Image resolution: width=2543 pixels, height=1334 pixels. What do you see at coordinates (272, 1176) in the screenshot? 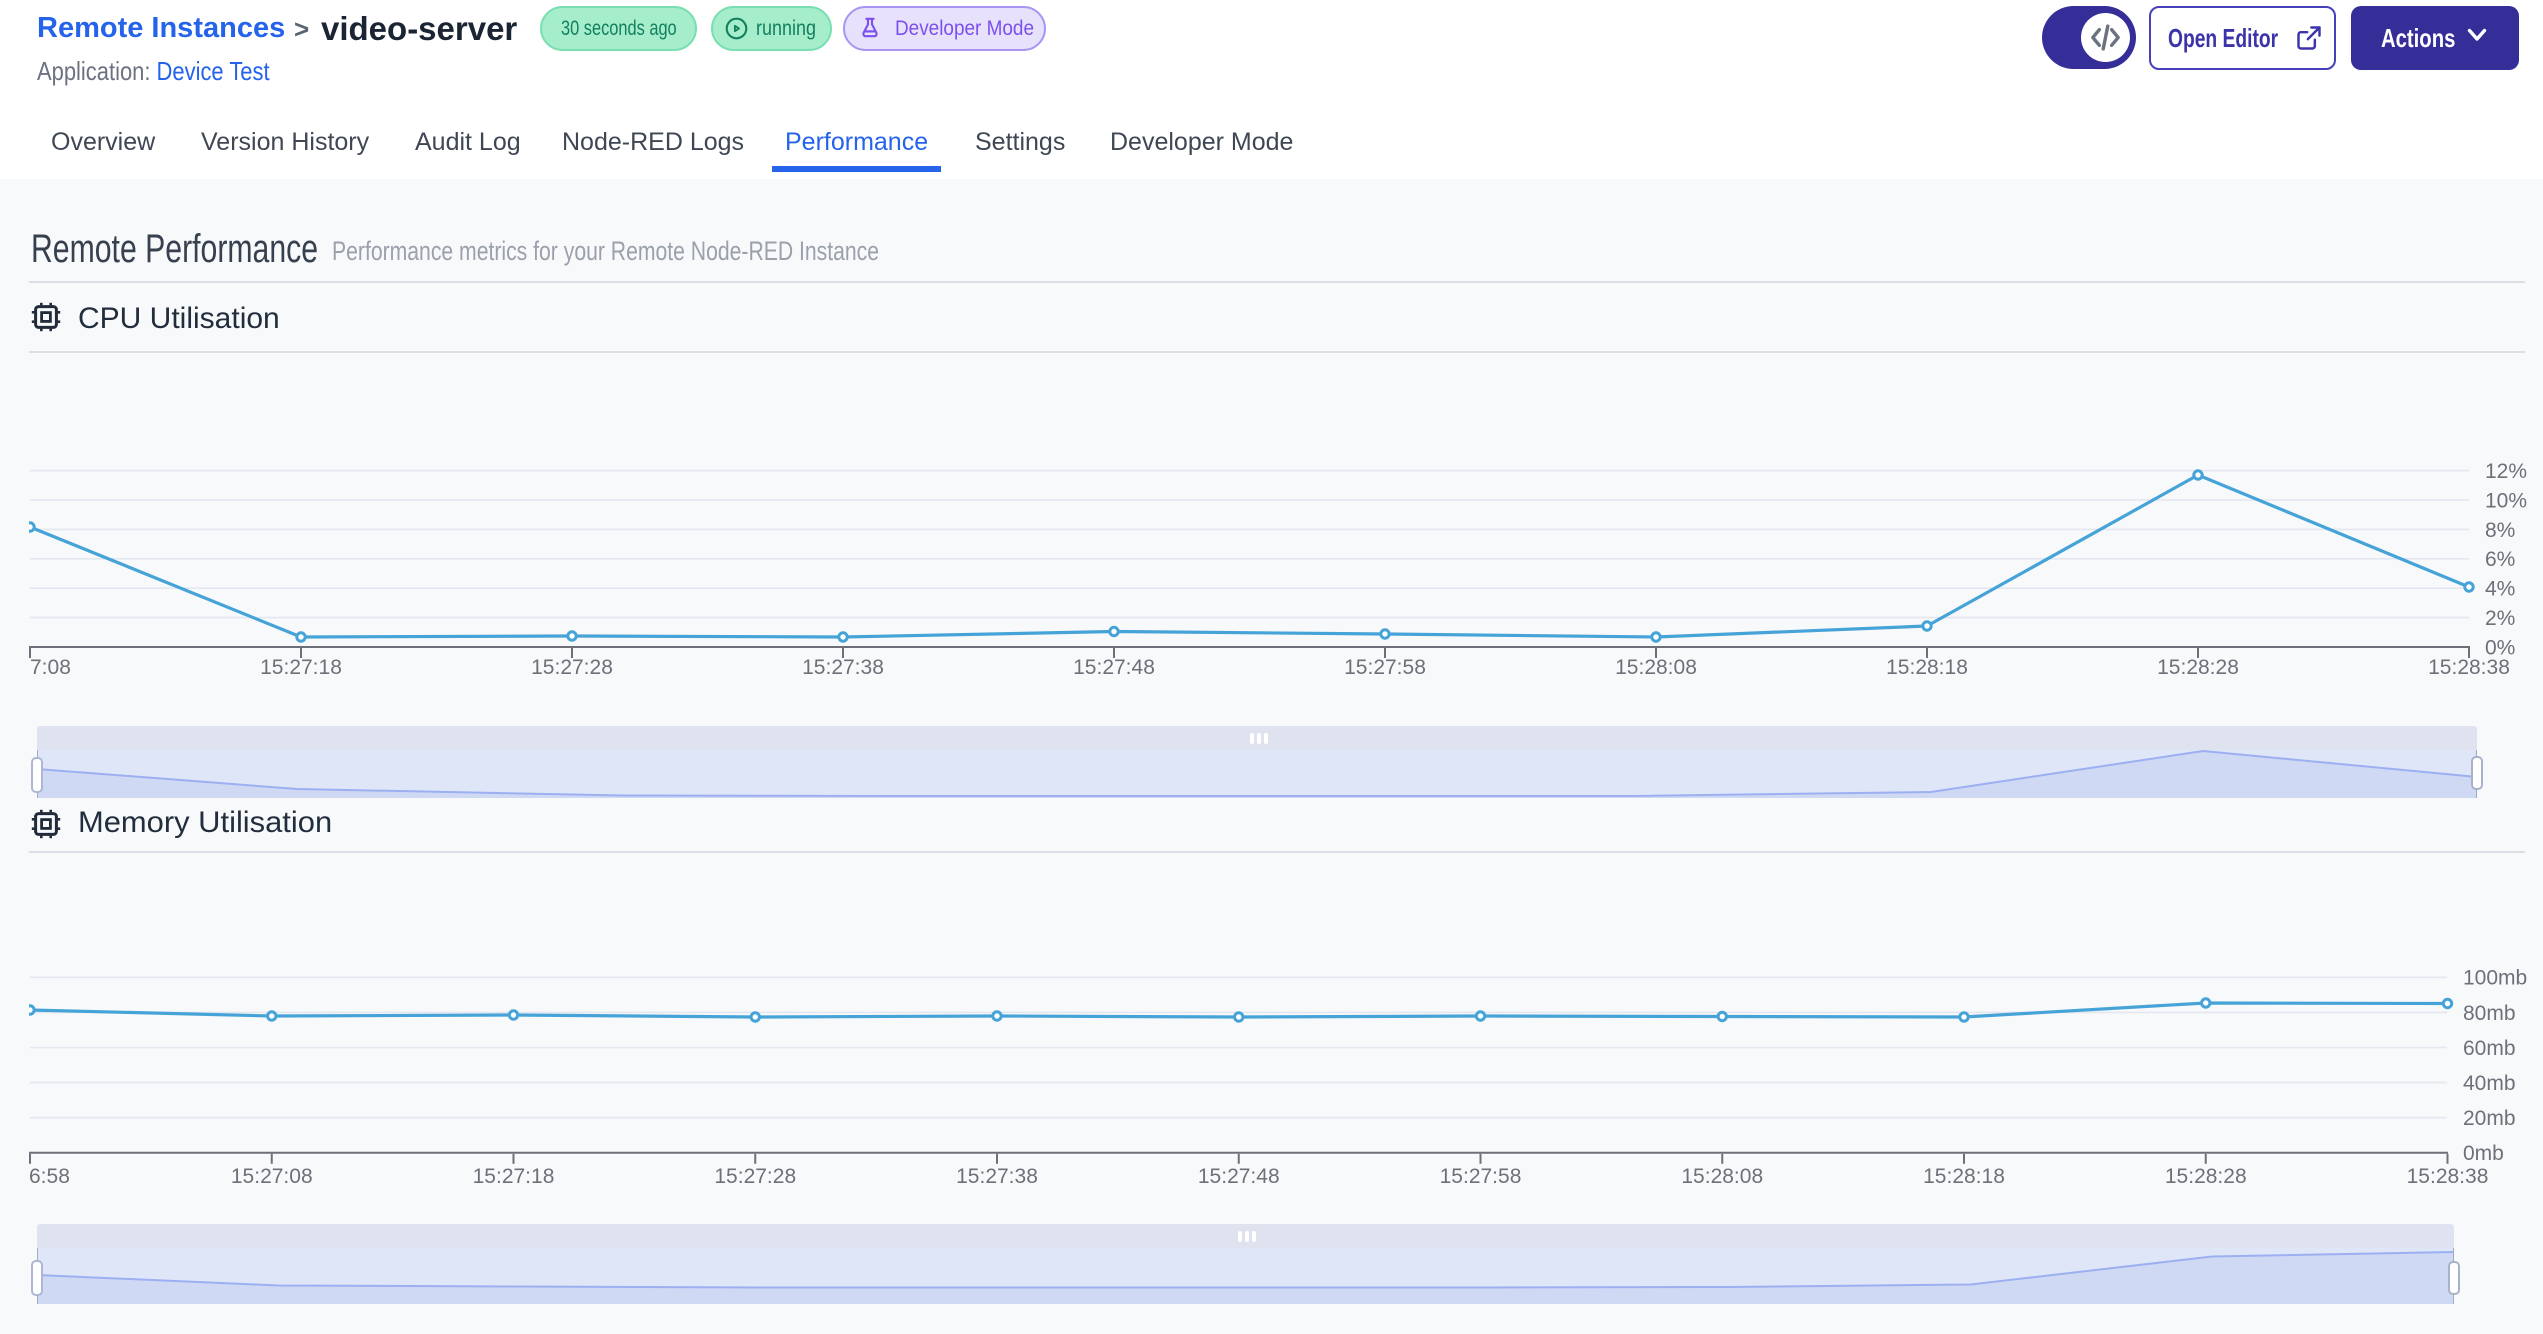
I see `svg-text: 15:27:08` at bounding box center [272, 1176].